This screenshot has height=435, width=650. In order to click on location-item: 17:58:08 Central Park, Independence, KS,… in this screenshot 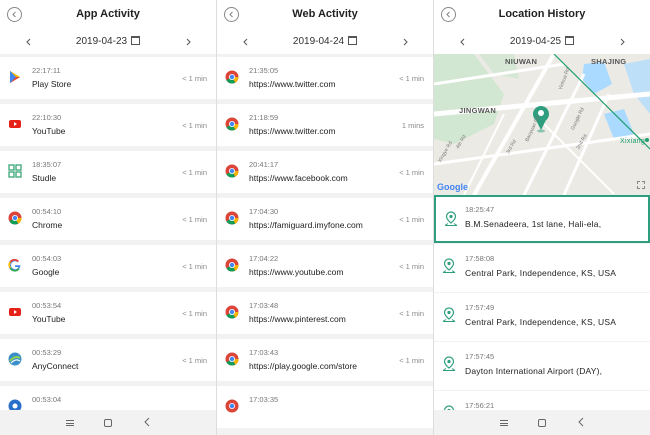, I will do `click(542, 268)`.